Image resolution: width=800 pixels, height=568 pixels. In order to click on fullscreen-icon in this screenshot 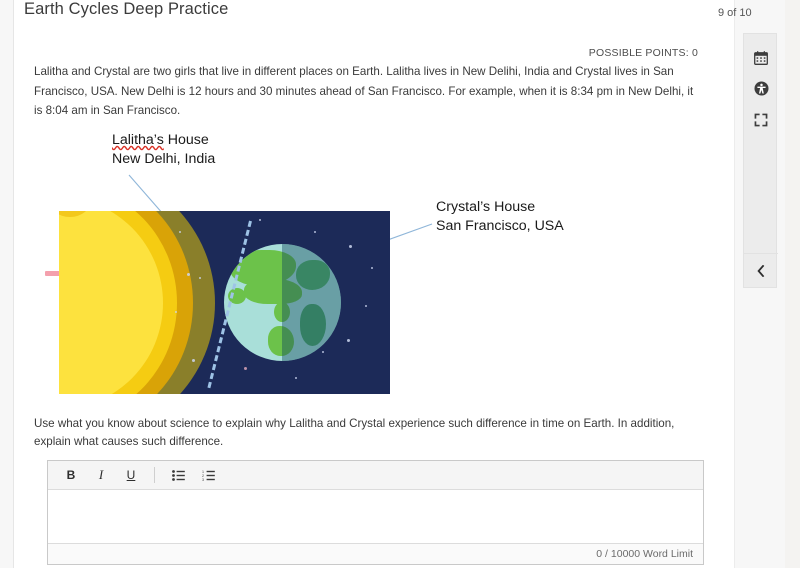, I will do `click(761, 119)`.